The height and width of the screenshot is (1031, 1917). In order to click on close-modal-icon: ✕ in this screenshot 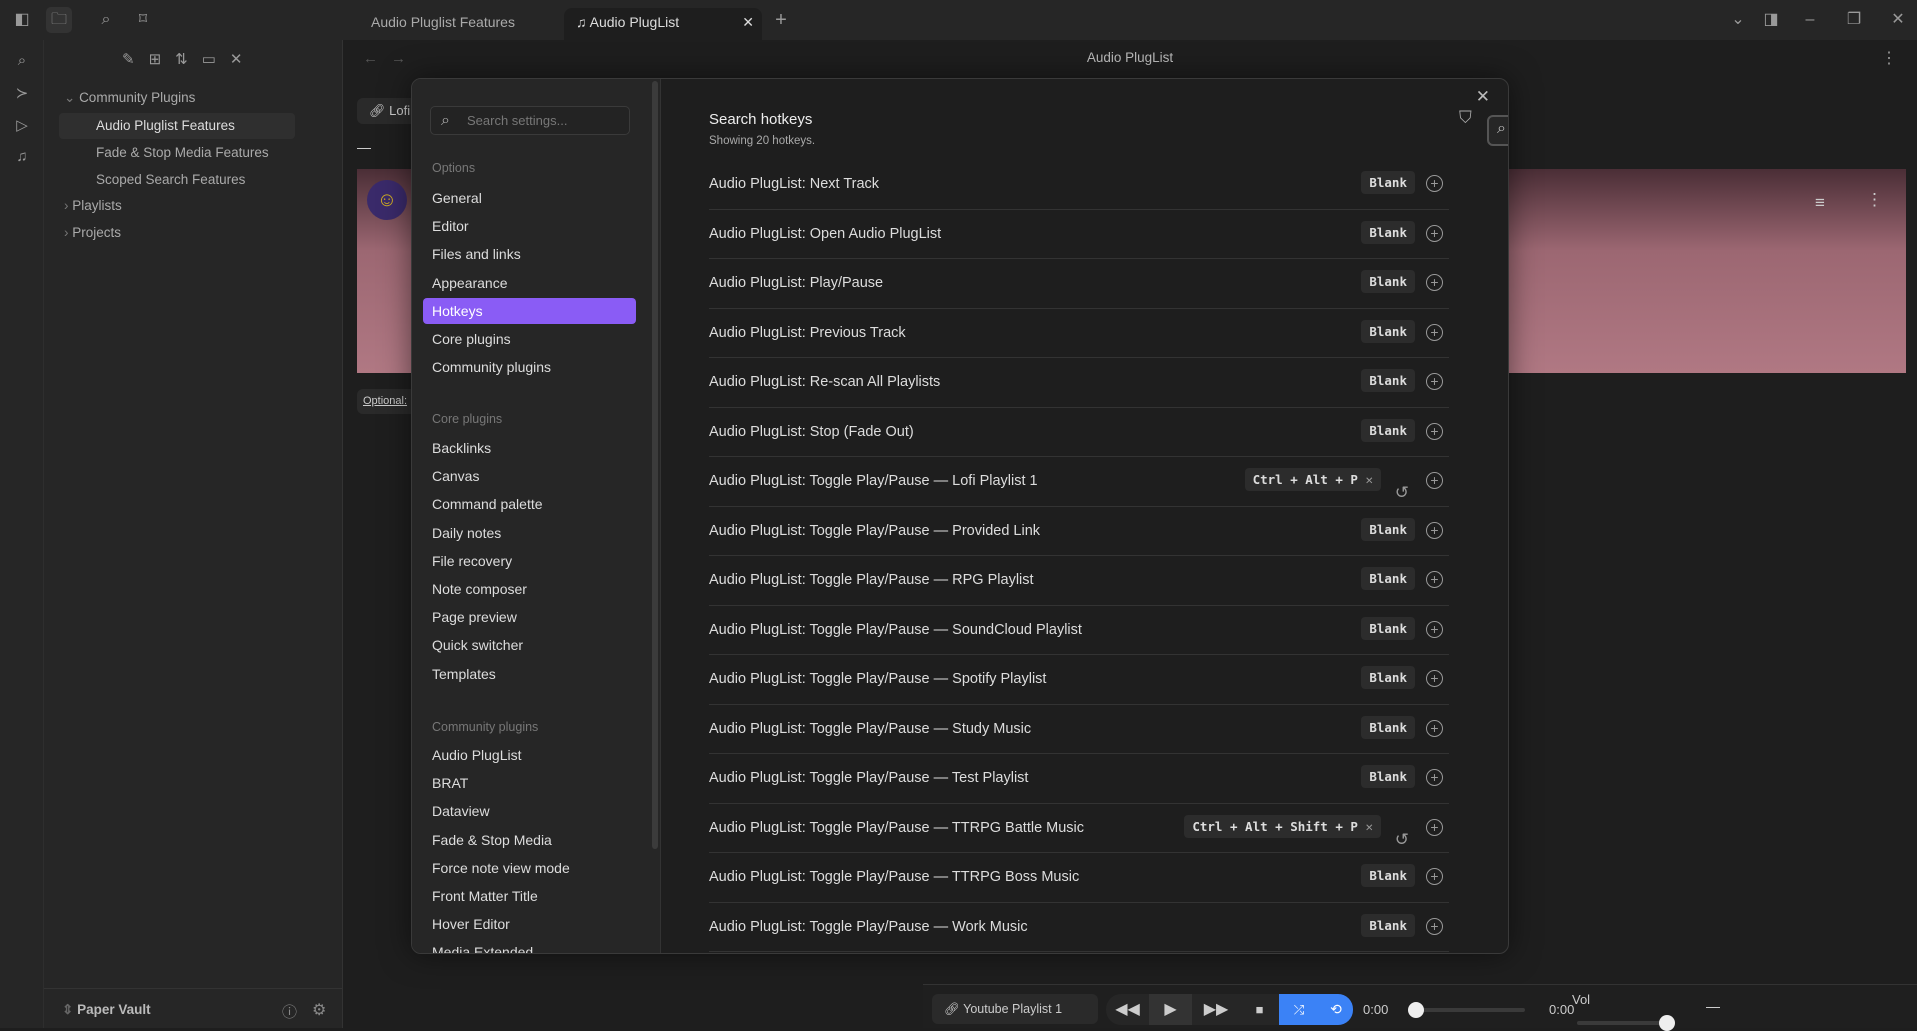, I will do `click(1483, 97)`.